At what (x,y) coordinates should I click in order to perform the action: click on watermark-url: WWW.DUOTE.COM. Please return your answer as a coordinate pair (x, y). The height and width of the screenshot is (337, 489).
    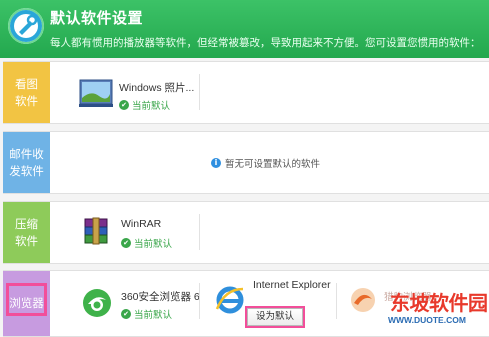
    Looking at the image, I should click on (427, 320).